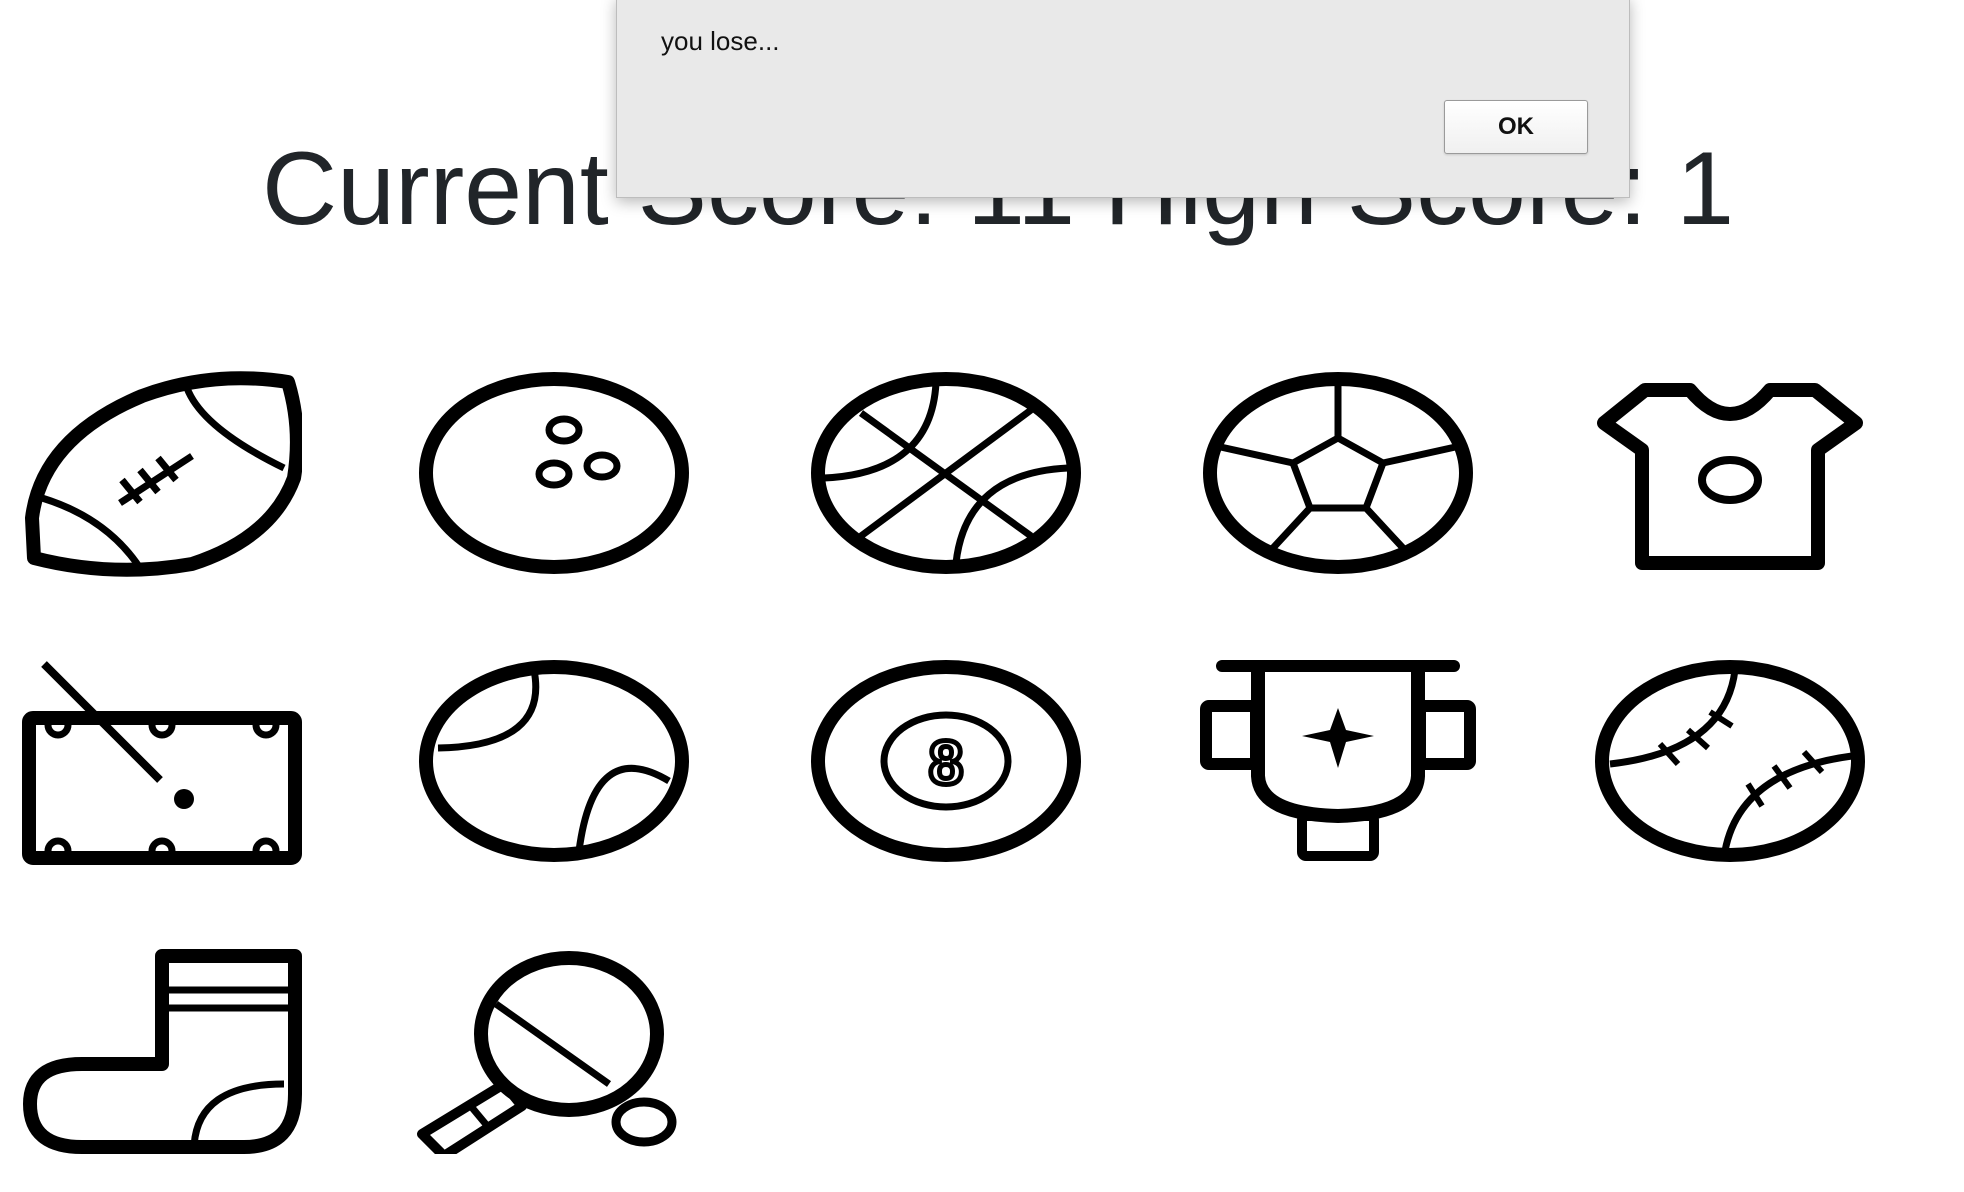 This screenshot has width=1964, height=1192. What do you see at coordinates (946, 763) in the screenshot?
I see `svg-text: 8` at bounding box center [946, 763].